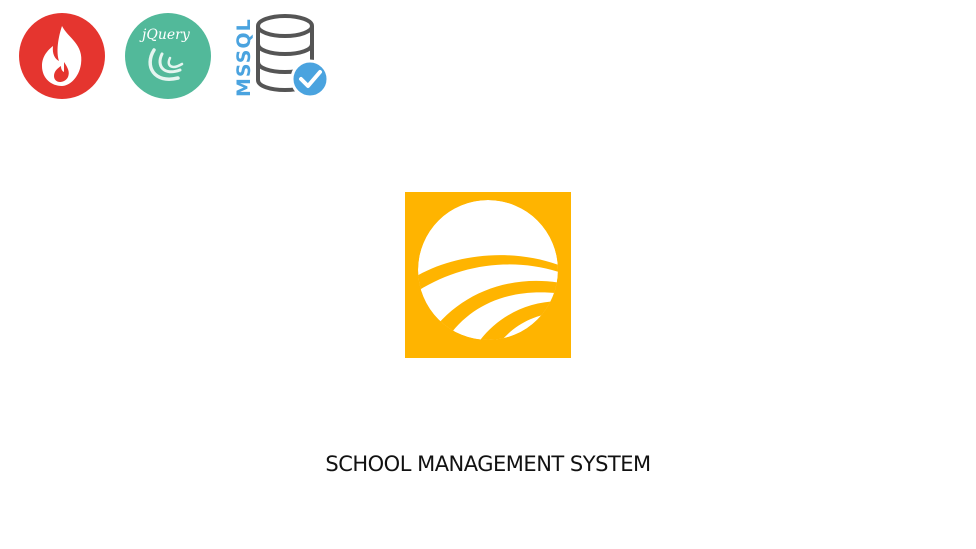 The height and width of the screenshot is (549, 976). I want to click on sunrise-arc-logo, so click(488, 275).